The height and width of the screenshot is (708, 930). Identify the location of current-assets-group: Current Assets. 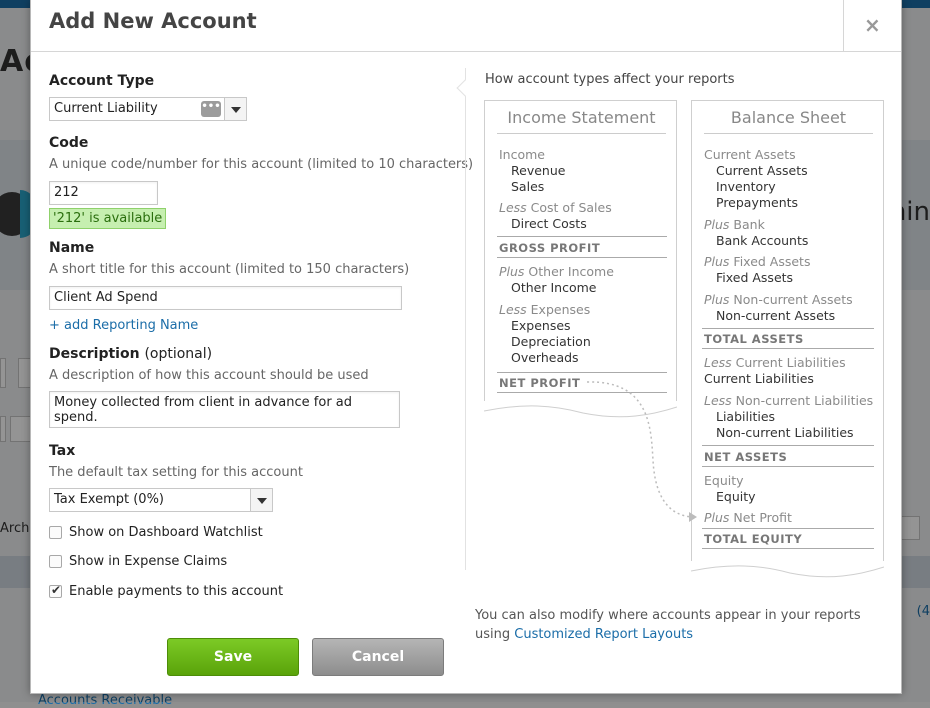
(750, 154).